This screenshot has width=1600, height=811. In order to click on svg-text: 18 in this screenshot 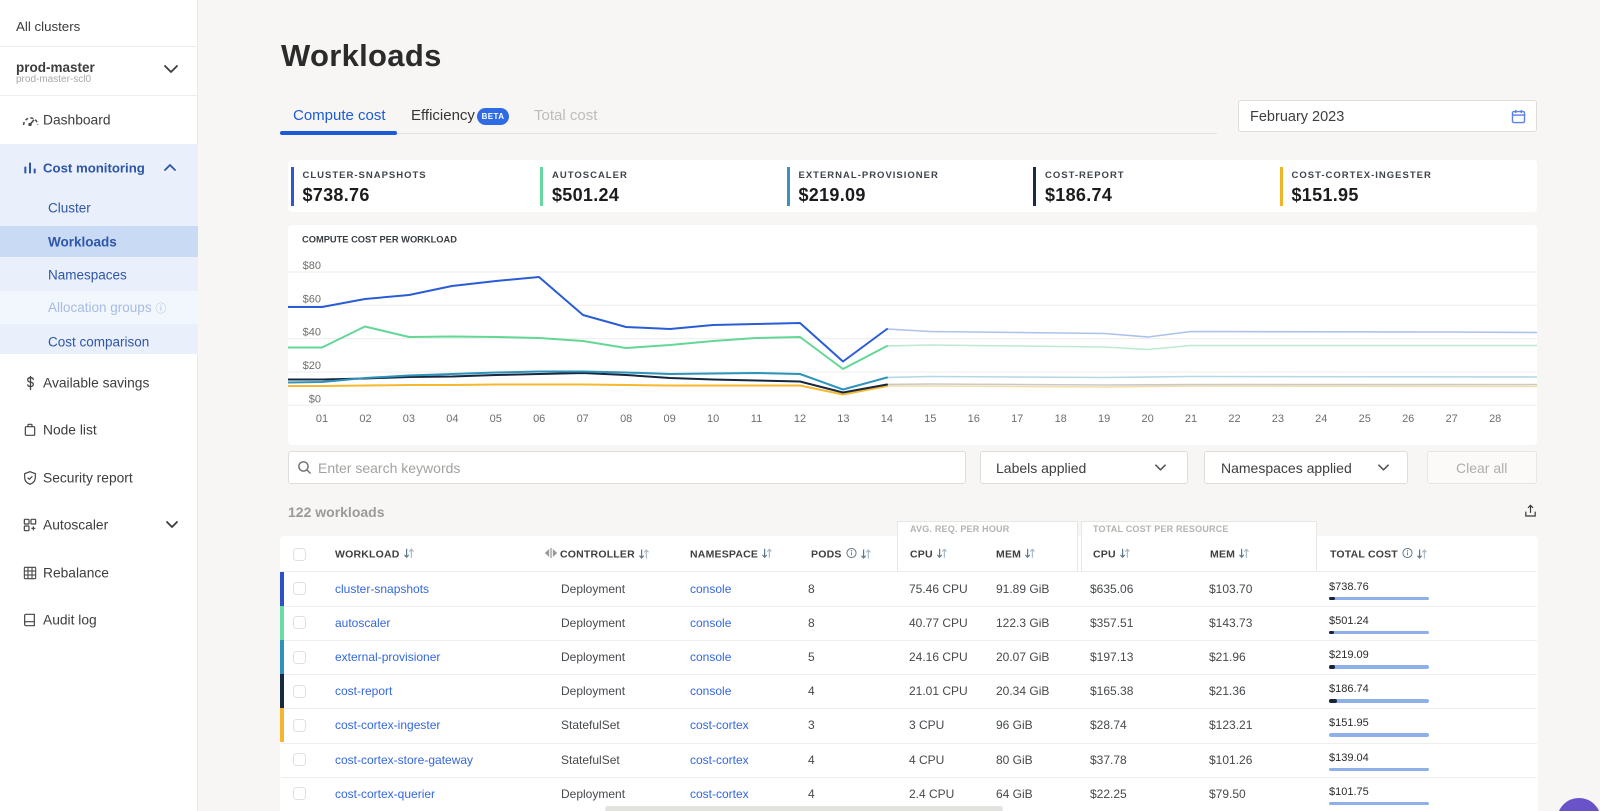, I will do `click(1061, 419)`.